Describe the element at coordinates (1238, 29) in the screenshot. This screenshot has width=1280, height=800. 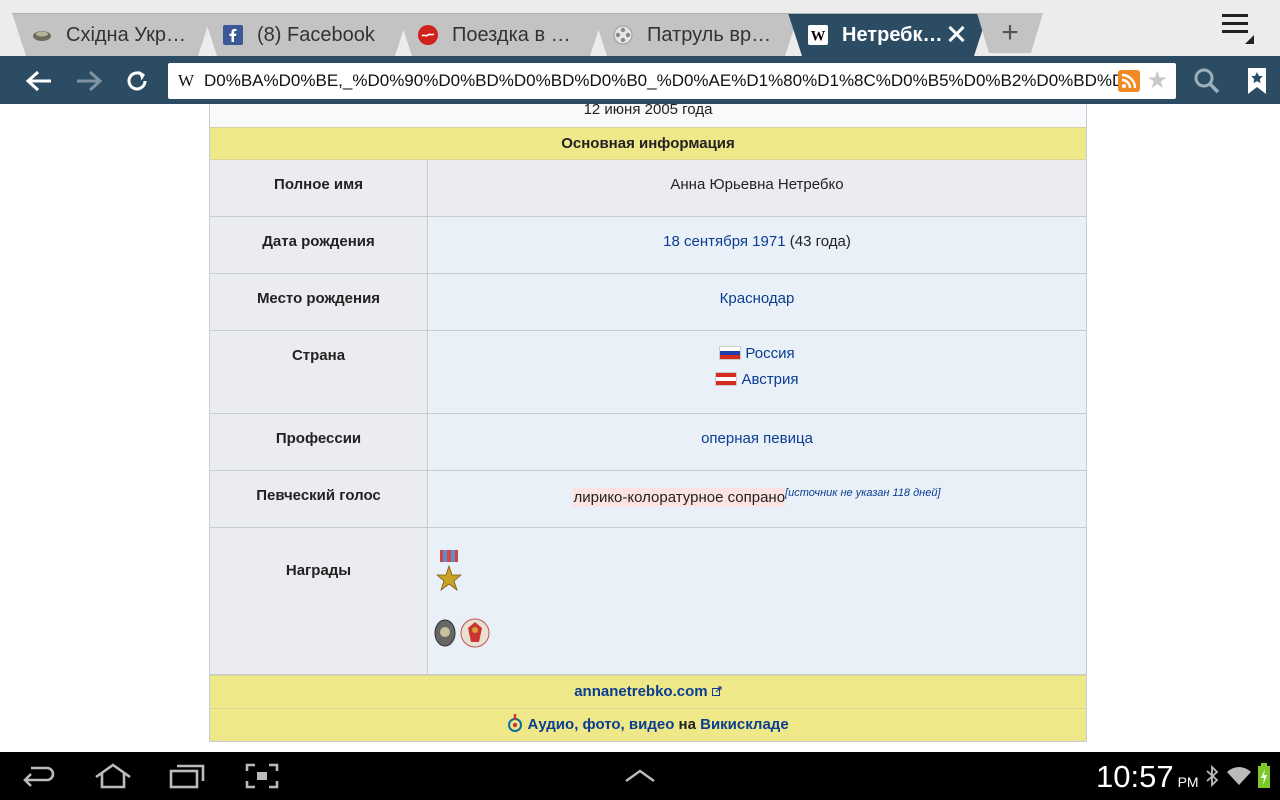
I see `browser-menu-icon` at that location.